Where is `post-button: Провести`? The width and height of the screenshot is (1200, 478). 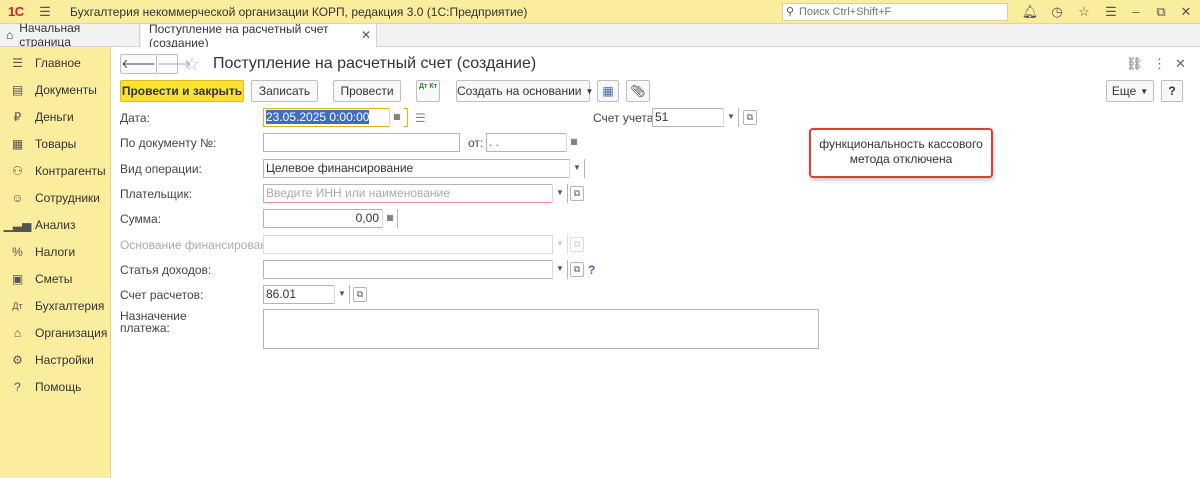
post-button: Провести is located at coordinates (367, 91).